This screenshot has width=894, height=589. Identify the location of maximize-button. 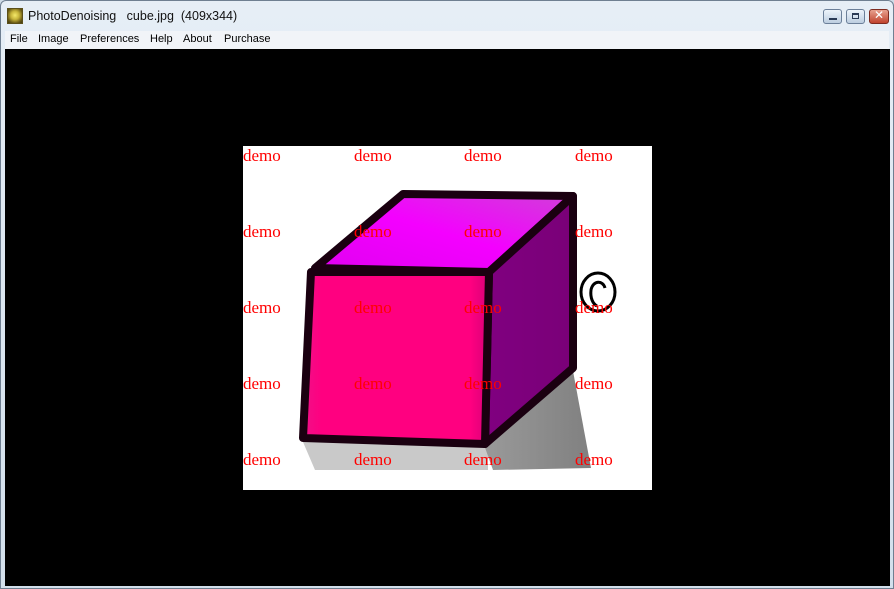
(855, 16).